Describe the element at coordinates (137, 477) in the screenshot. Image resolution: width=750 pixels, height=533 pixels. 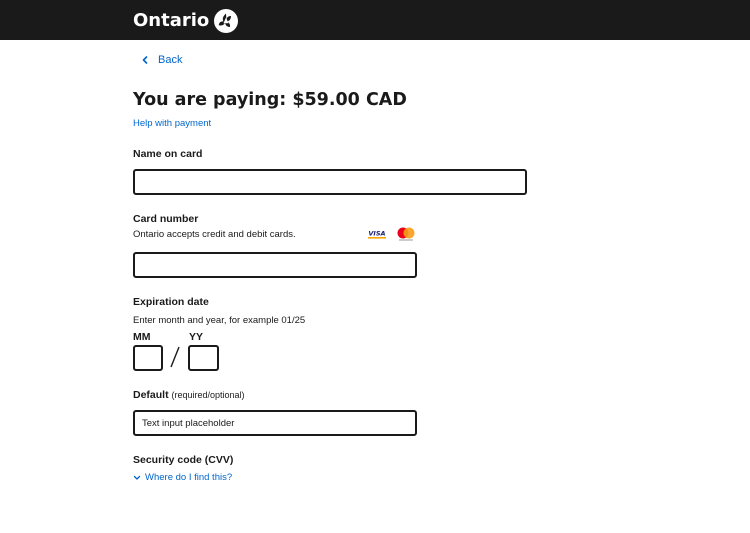
I see `chevron-down-icon` at that location.